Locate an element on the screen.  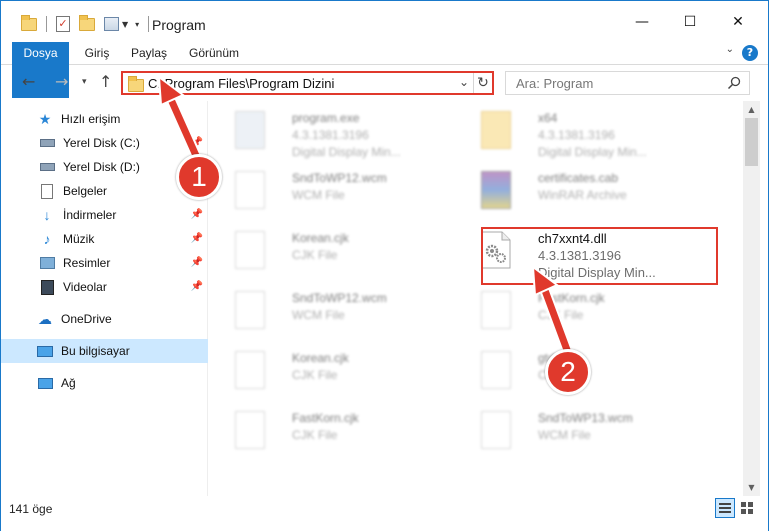
new-folder-icon is located at coordinates (87, 22).